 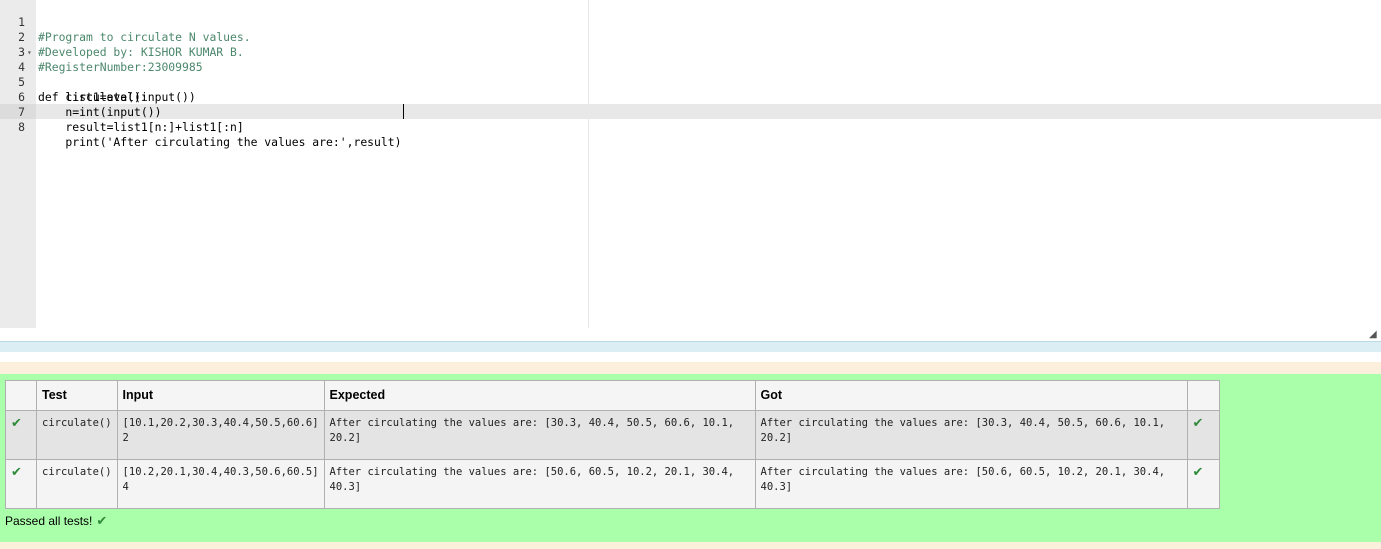 I want to click on input-cell: [10.1,20.2,30.3,40.4,50.5,60.6] 2, so click(x=220, y=435).